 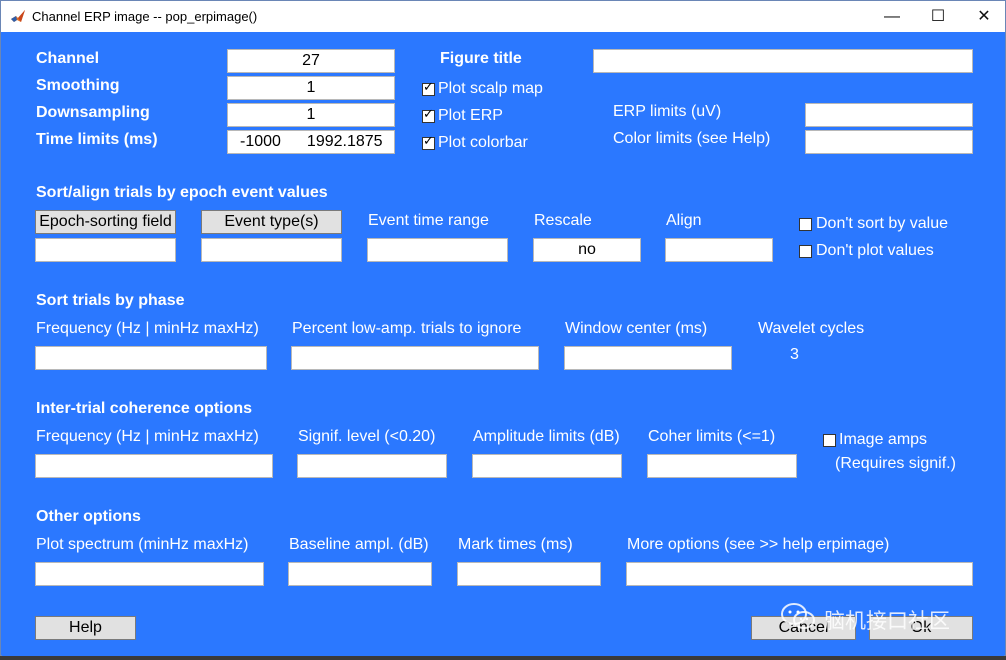 I want to click on percent-ignore-input, so click(x=415, y=358).